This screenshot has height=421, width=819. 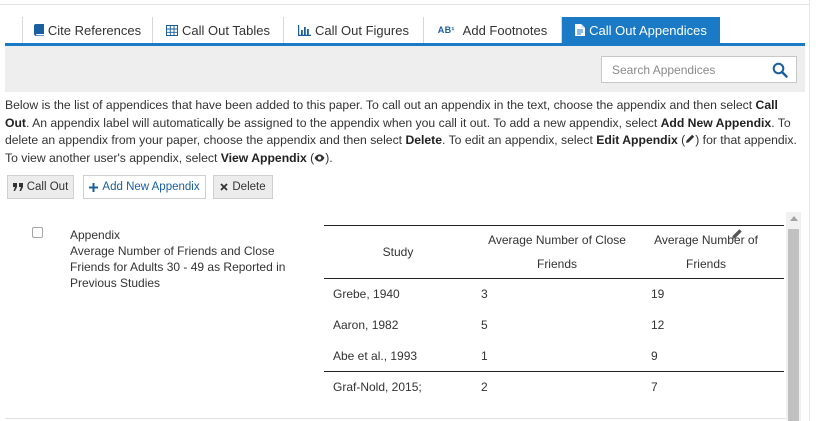 What do you see at coordinates (793, 220) in the screenshot?
I see `scroll-up-arrow-icon` at bounding box center [793, 220].